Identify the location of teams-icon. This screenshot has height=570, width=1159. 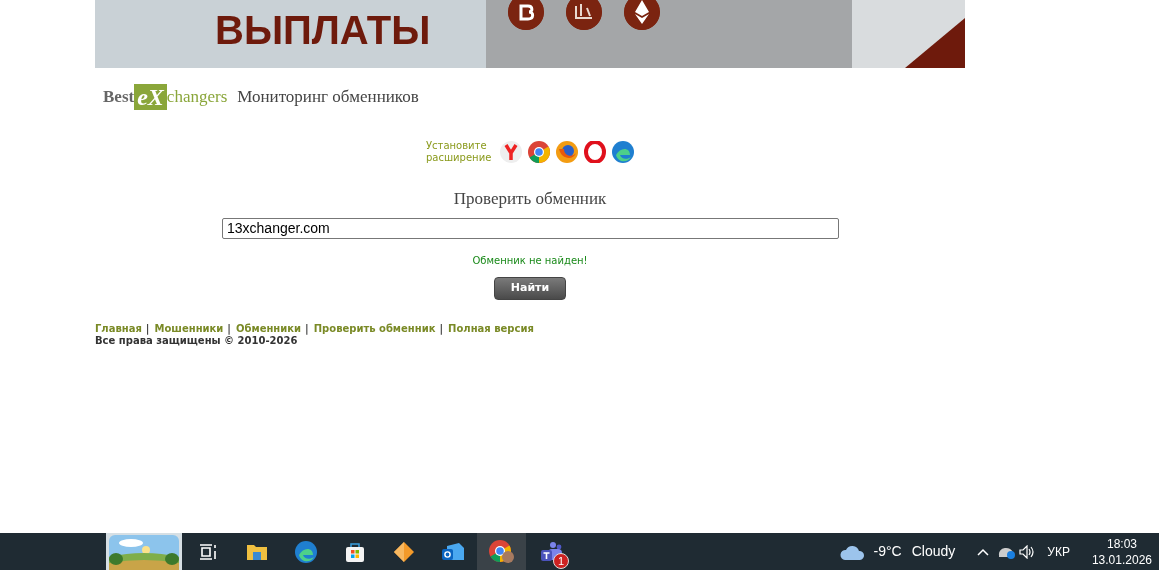
(550, 551).